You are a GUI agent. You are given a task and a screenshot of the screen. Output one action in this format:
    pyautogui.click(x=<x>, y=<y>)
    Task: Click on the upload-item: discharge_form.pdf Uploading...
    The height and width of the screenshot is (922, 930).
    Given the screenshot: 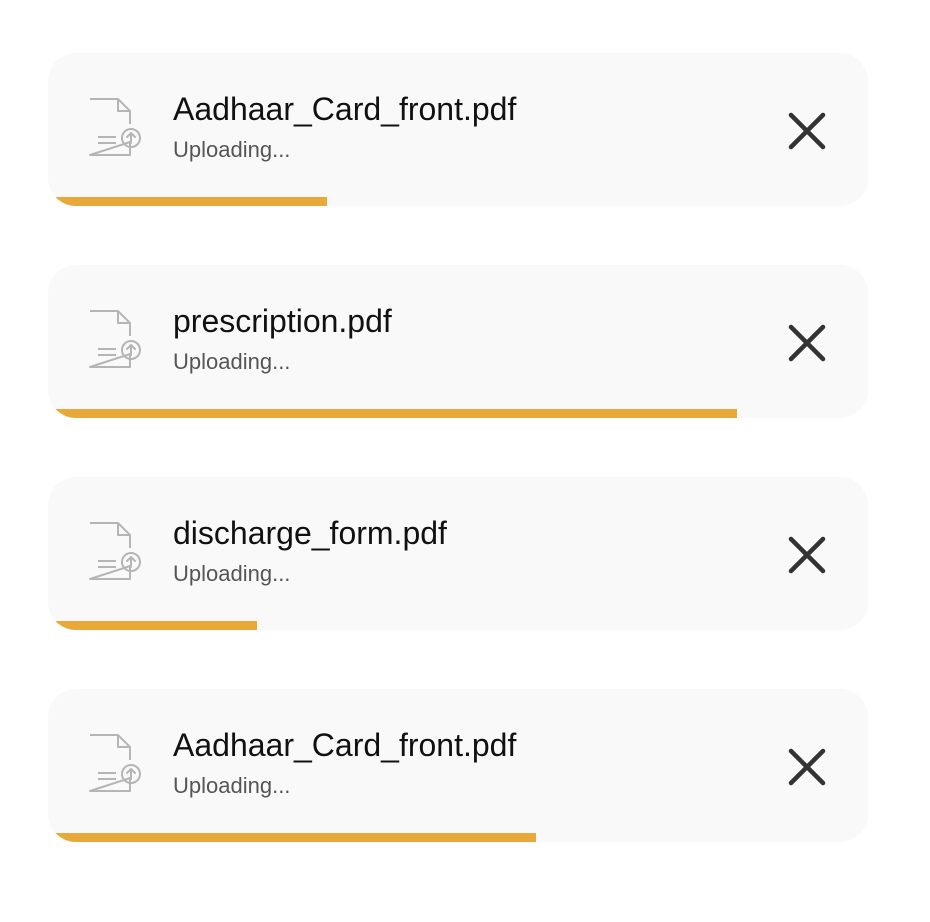 What is the action you would take?
    pyautogui.click(x=458, y=553)
    